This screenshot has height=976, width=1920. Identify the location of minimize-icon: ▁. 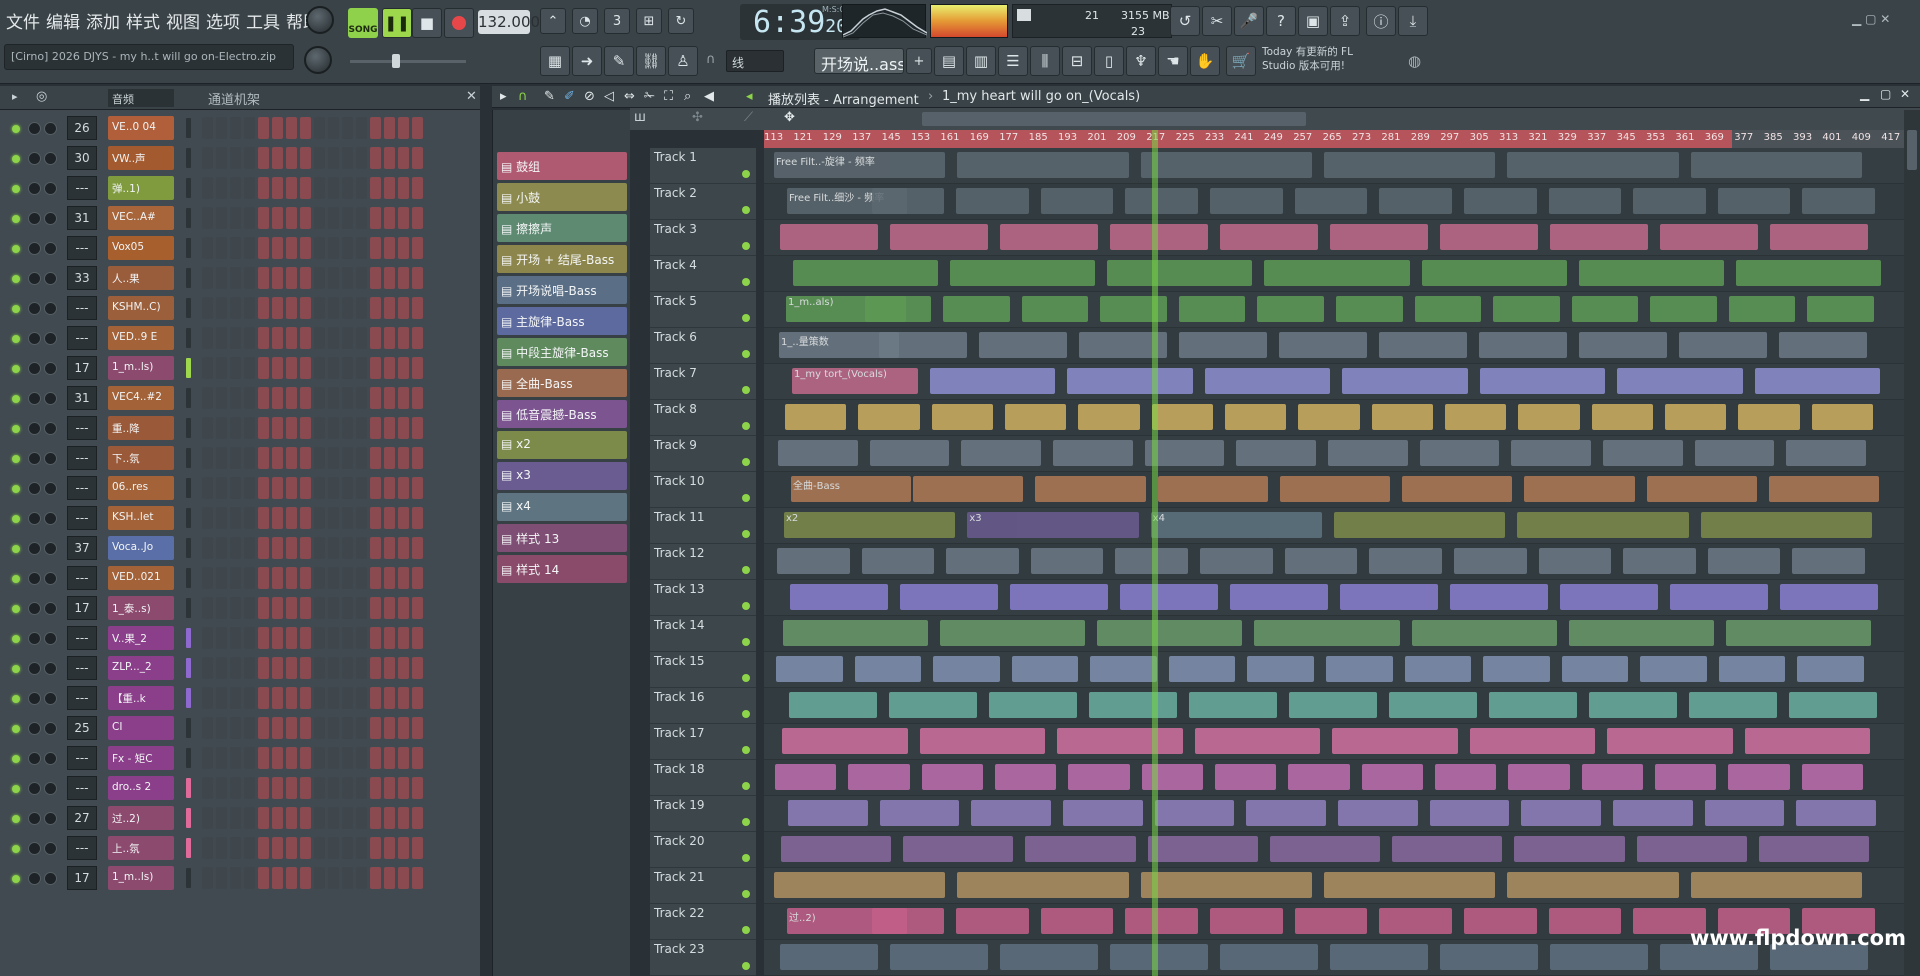
(1856, 19).